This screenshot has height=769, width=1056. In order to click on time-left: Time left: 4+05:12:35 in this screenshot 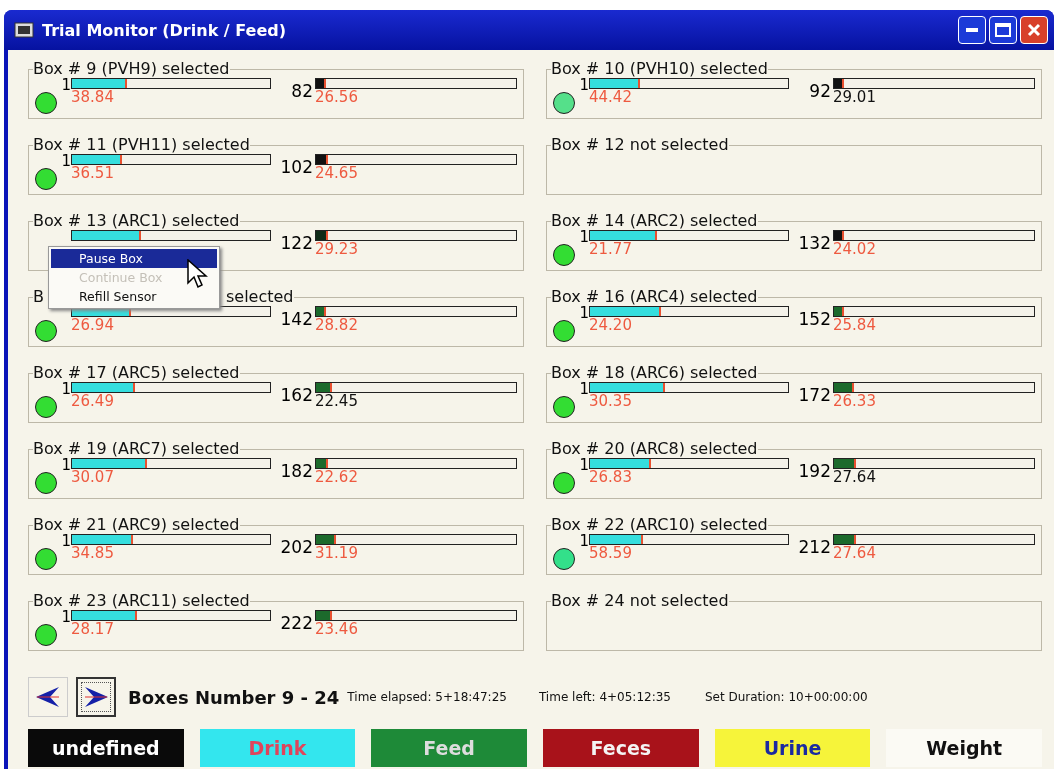, I will do `click(604, 697)`.